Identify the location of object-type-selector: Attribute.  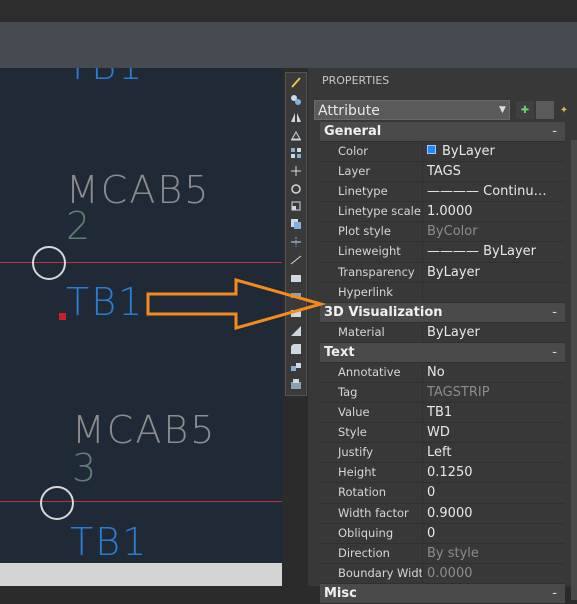
(412, 110).